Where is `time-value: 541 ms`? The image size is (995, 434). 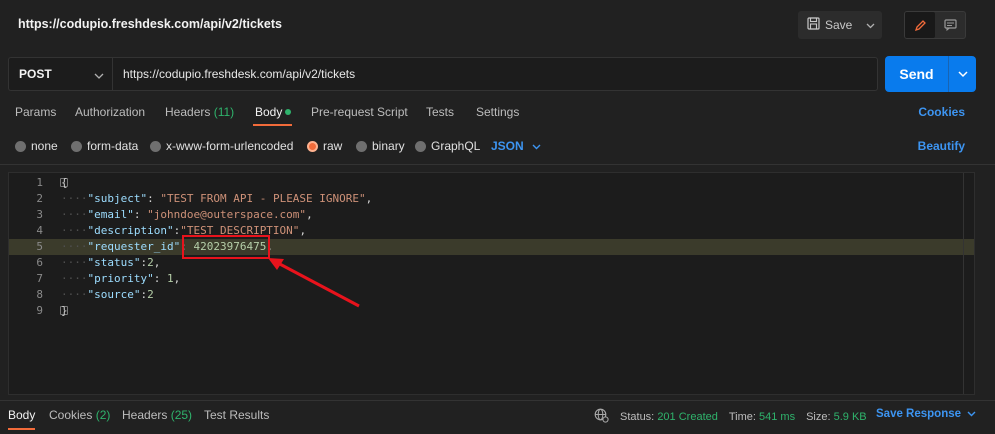
time-value: 541 ms is located at coordinates (777, 417).